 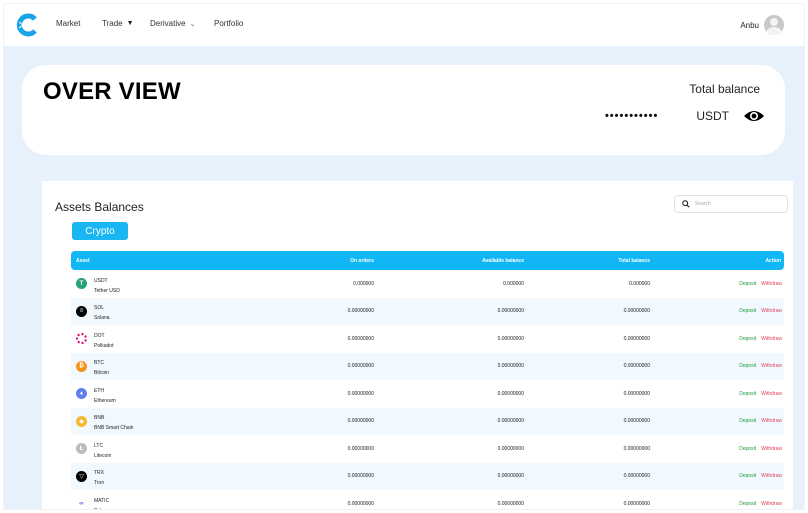 I want to click on coin-names: ETH Ethereum, so click(x=105, y=394).